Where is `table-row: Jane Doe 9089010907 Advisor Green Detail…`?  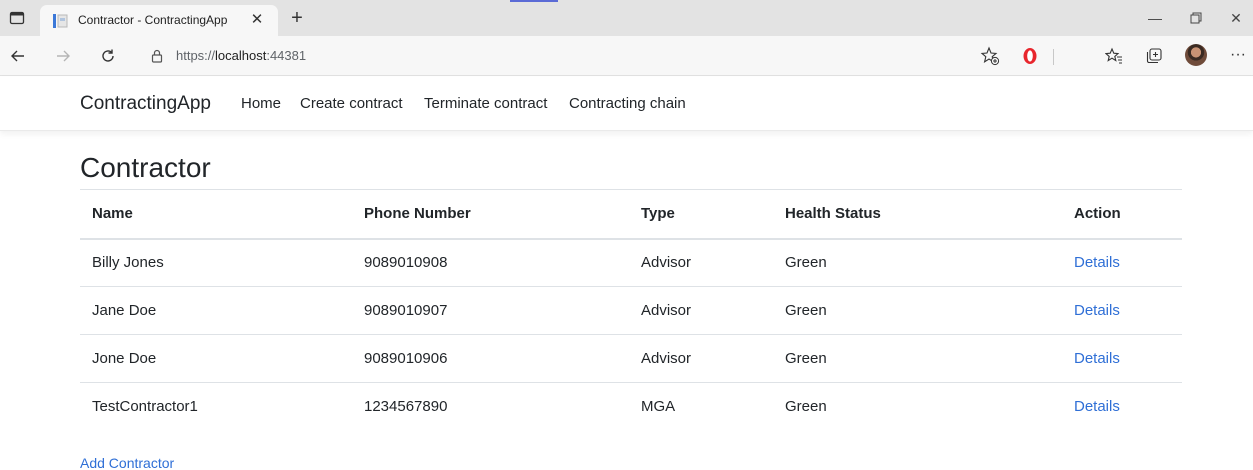
table-row: Jane Doe 9089010907 Advisor Green Detail… is located at coordinates (631, 311).